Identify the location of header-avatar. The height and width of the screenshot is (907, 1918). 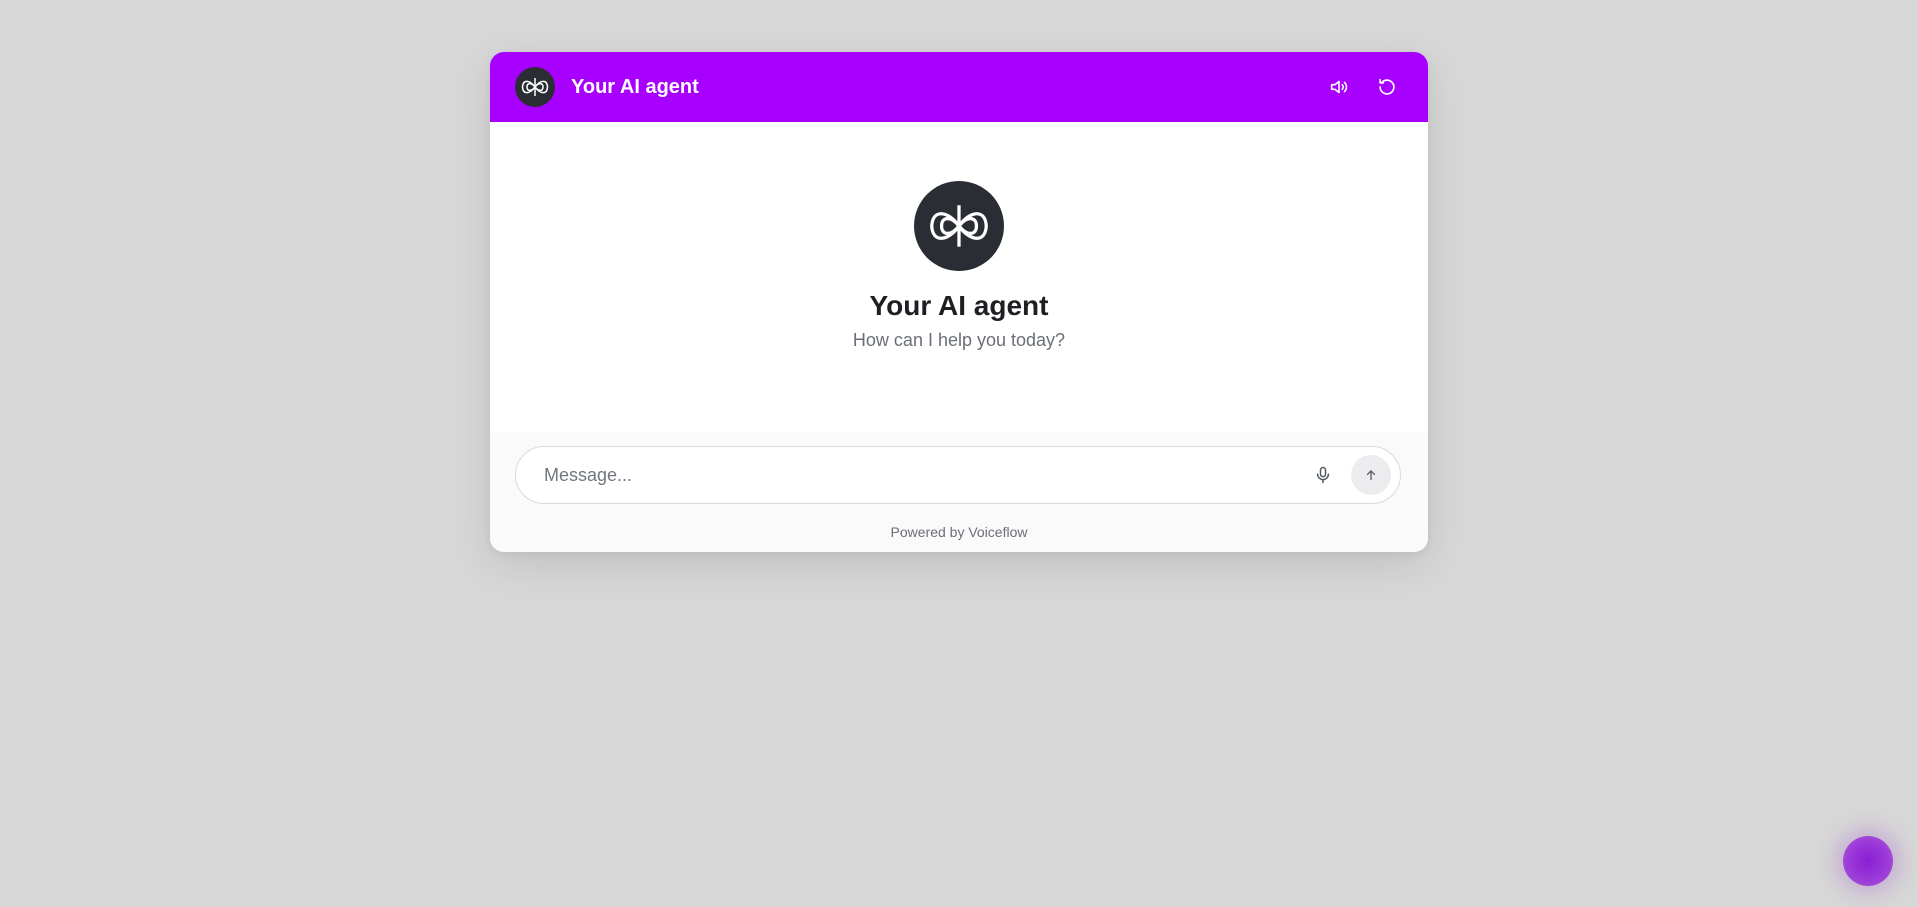
(535, 87).